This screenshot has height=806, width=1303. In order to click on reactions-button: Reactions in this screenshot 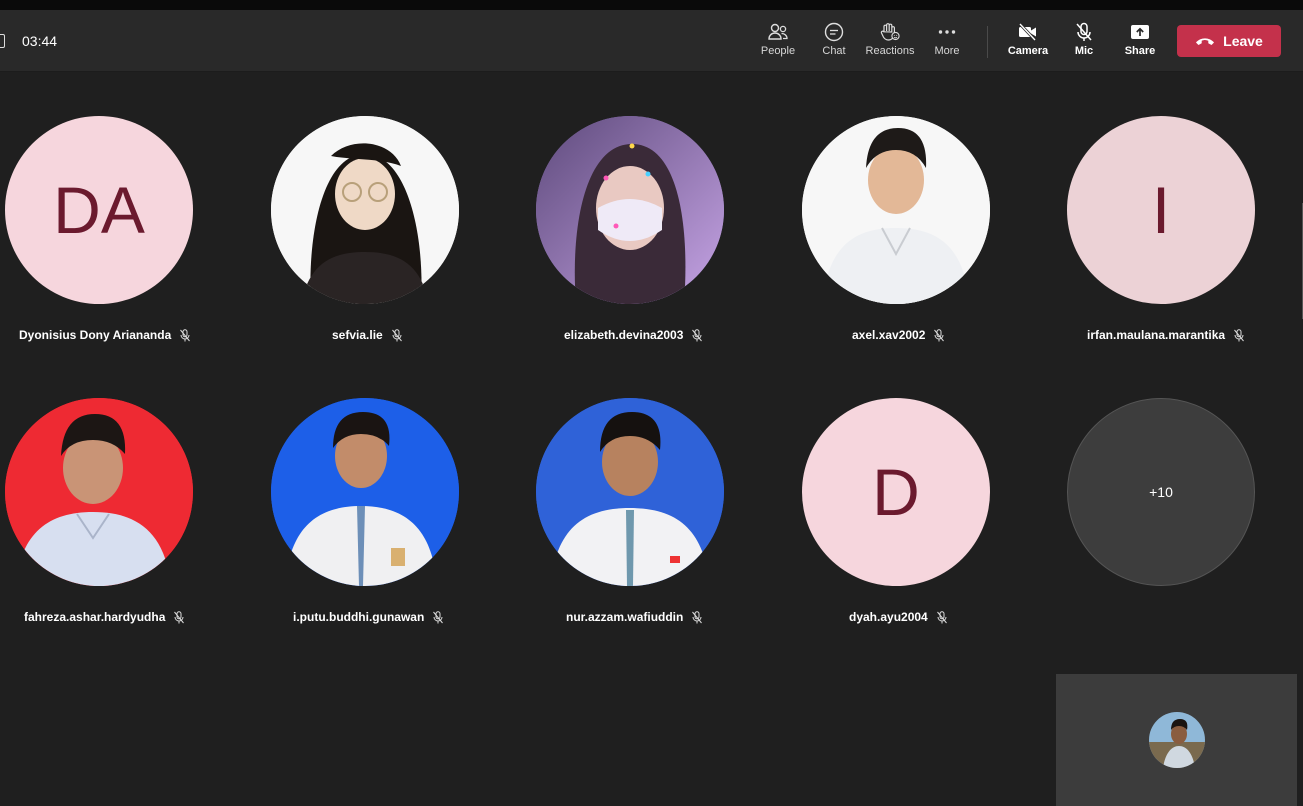, I will do `click(890, 43)`.